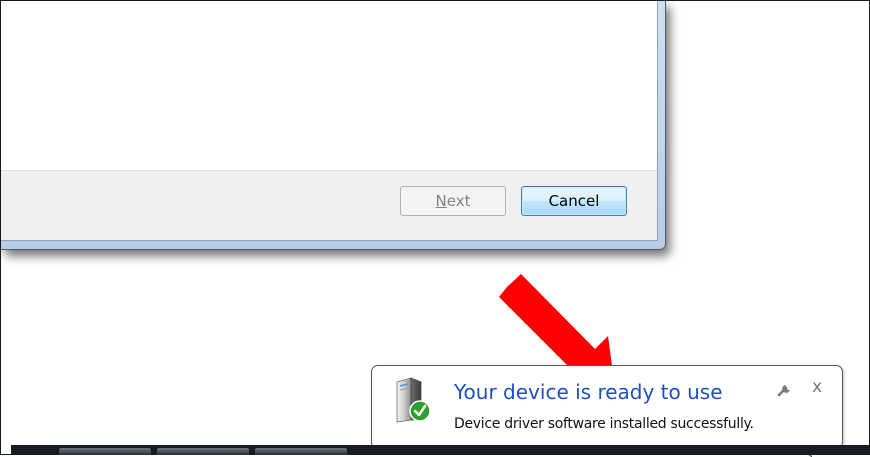 The image size is (870, 457). I want to click on next-button: Next, so click(453, 201).